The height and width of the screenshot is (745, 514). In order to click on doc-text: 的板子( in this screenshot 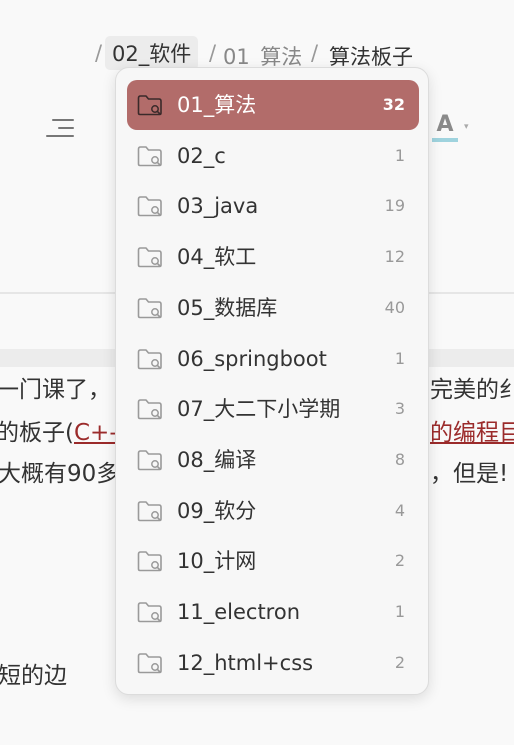, I will do `click(37, 433)`.